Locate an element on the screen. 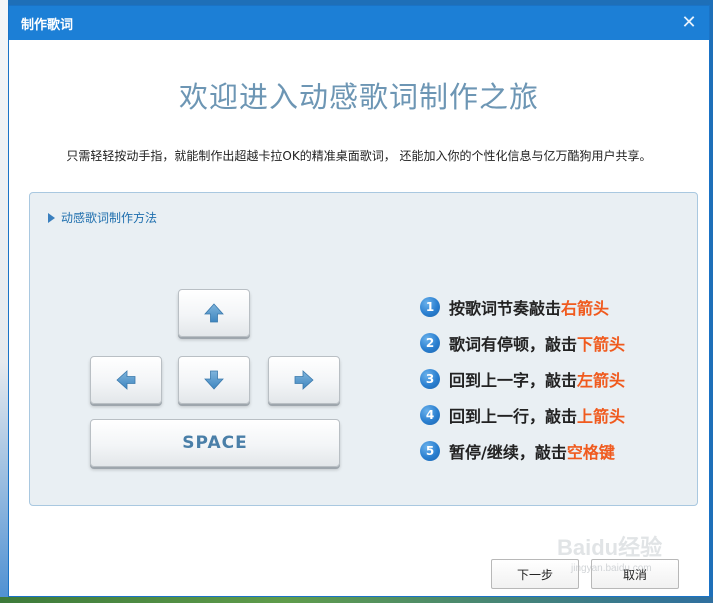  down-arrow-key is located at coordinates (214, 380).